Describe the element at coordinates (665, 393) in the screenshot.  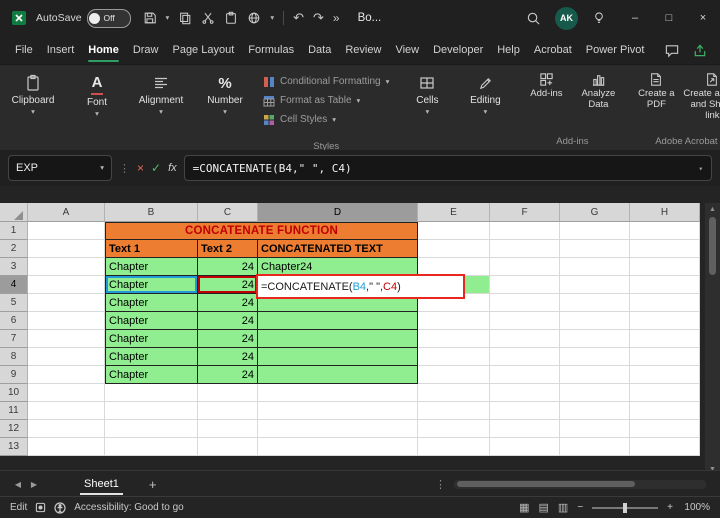
I see `cell-H10` at that location.